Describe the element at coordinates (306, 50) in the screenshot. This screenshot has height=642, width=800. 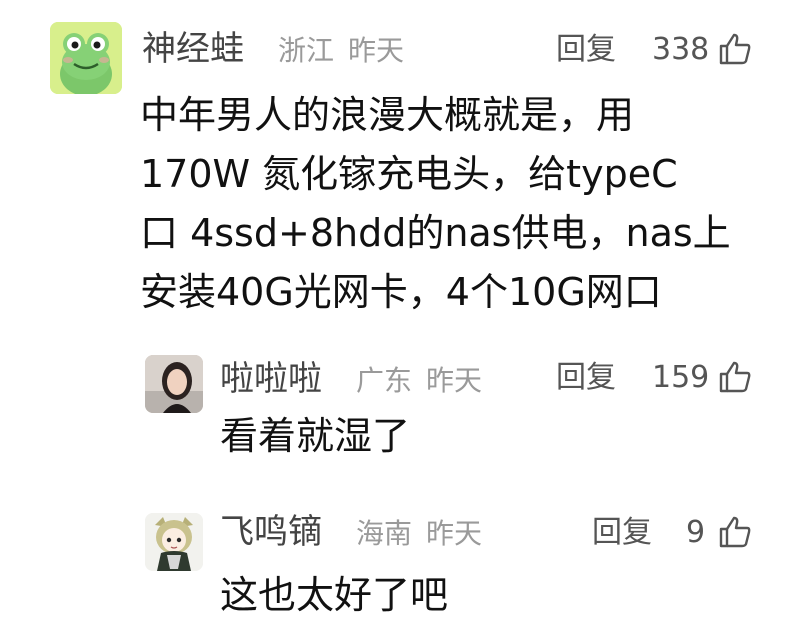
I see `user-location: 浙江` at that location.